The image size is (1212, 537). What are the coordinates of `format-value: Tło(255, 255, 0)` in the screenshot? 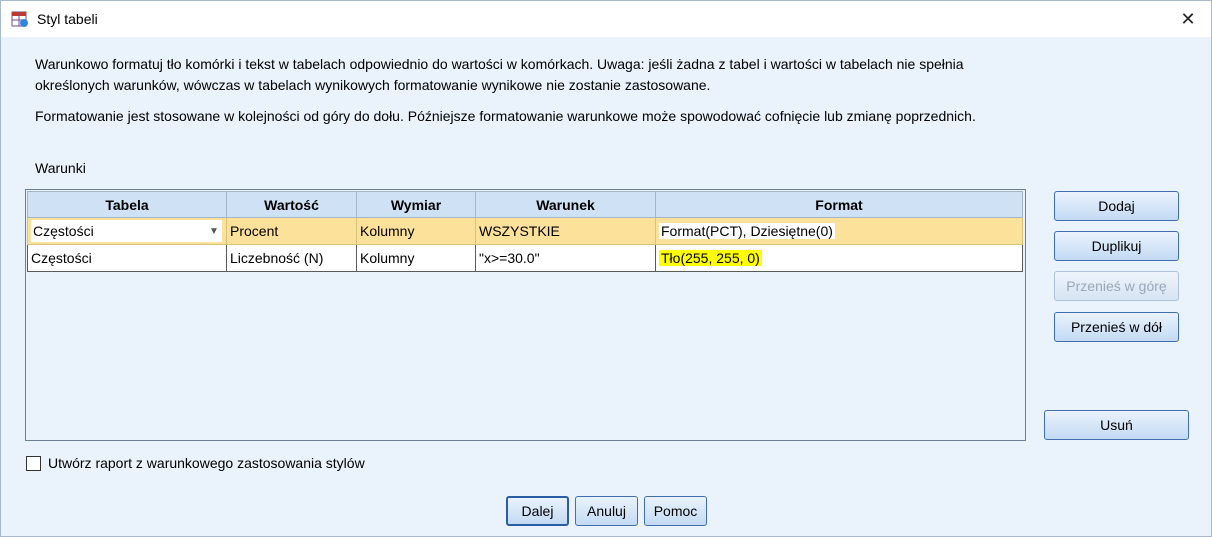 It's located at (710, 258).